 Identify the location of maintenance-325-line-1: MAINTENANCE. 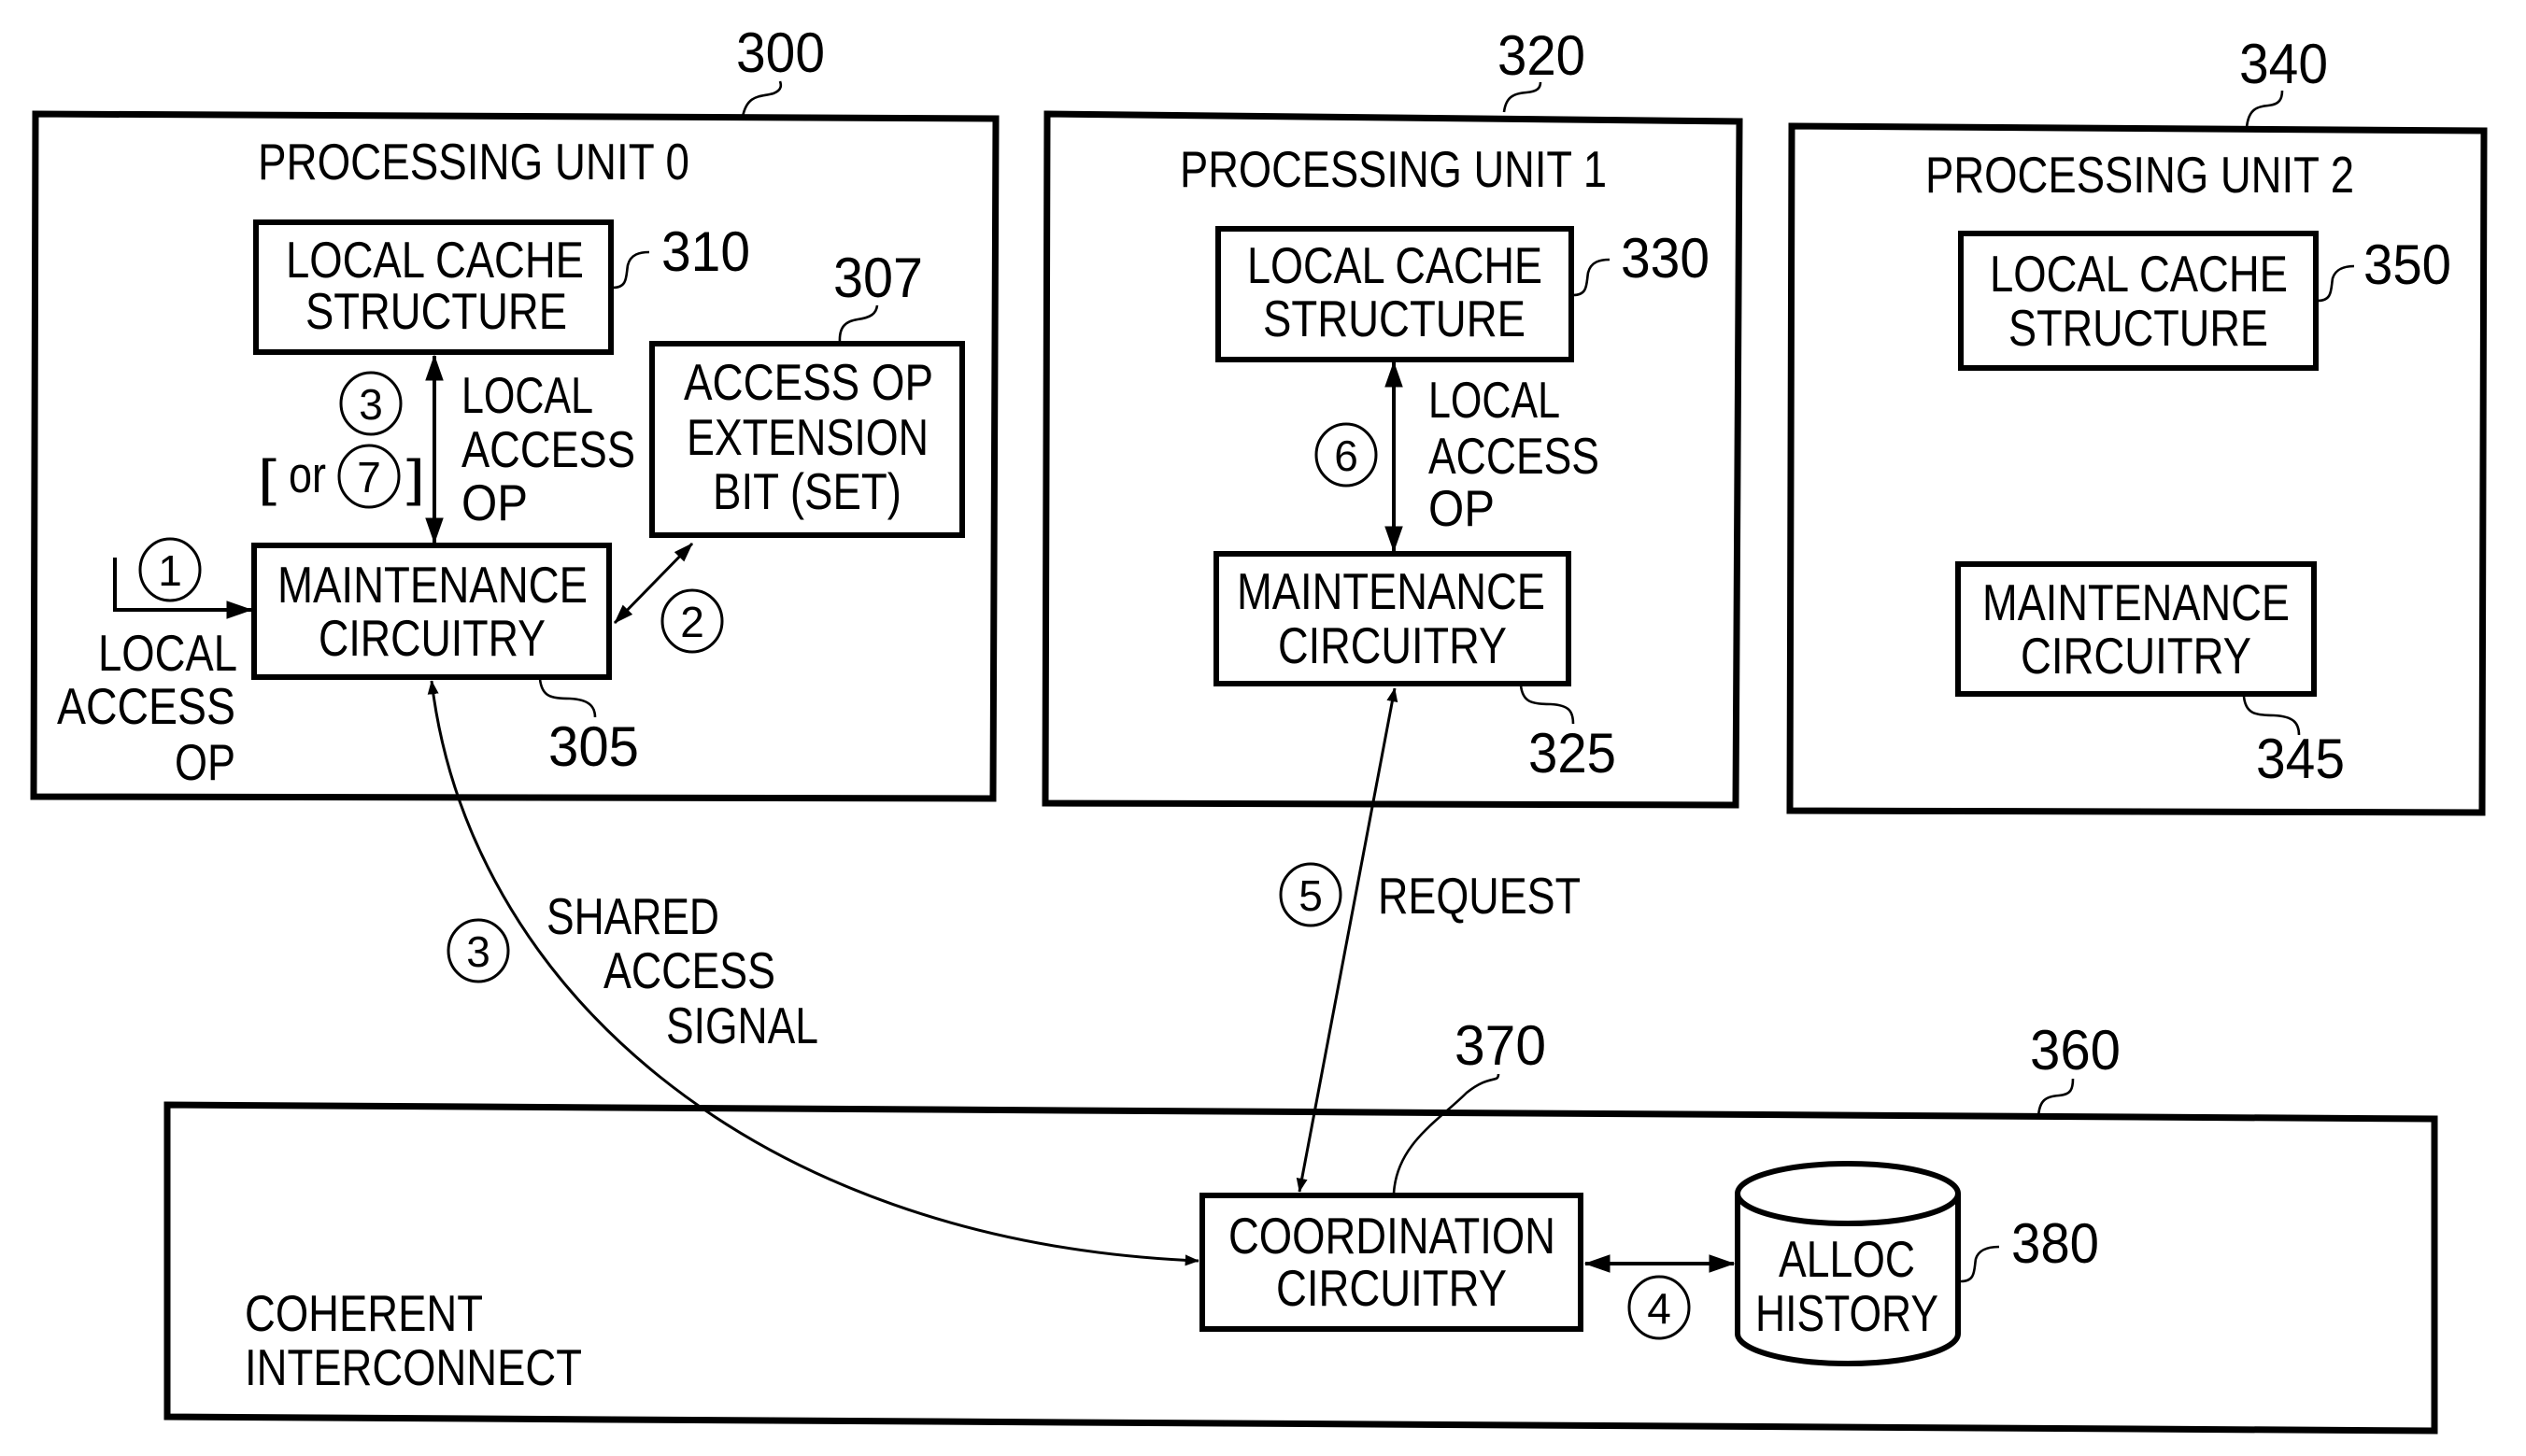
(1391, 591).